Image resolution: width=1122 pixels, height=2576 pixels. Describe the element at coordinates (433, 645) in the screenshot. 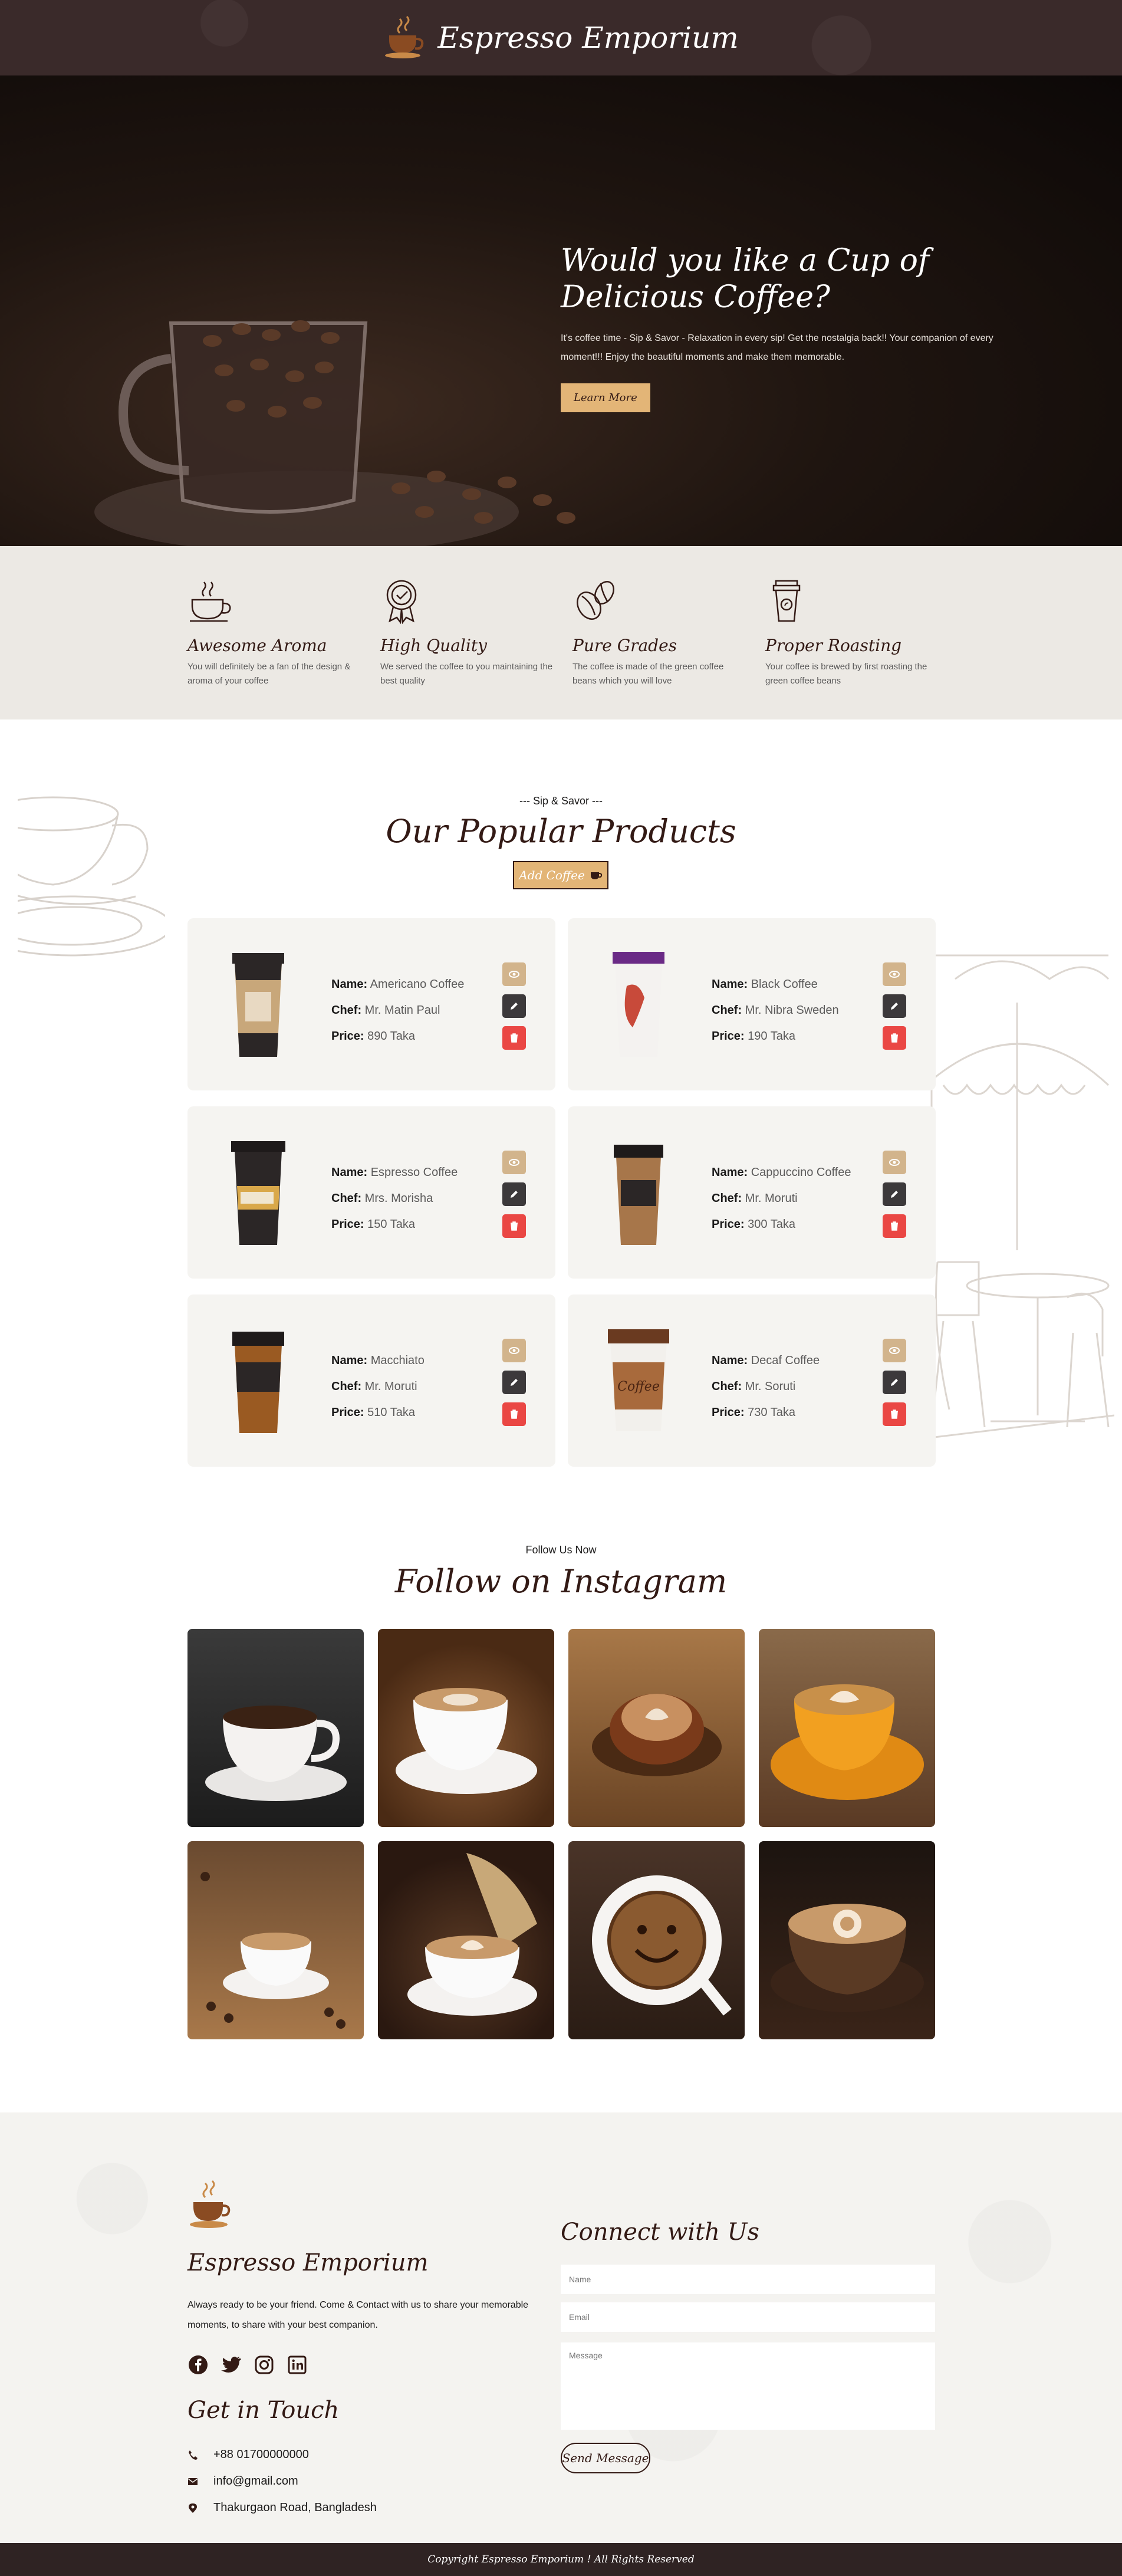

I see `feature-title: High Quality` at that location.